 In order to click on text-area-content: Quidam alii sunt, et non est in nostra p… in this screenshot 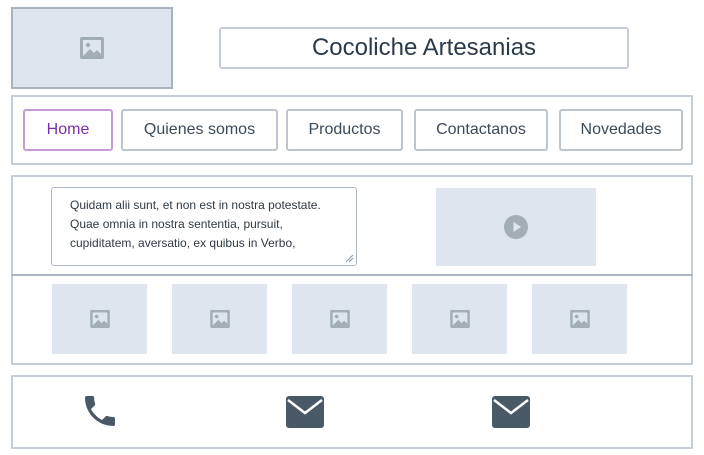, I will do `click(195, 224)`.